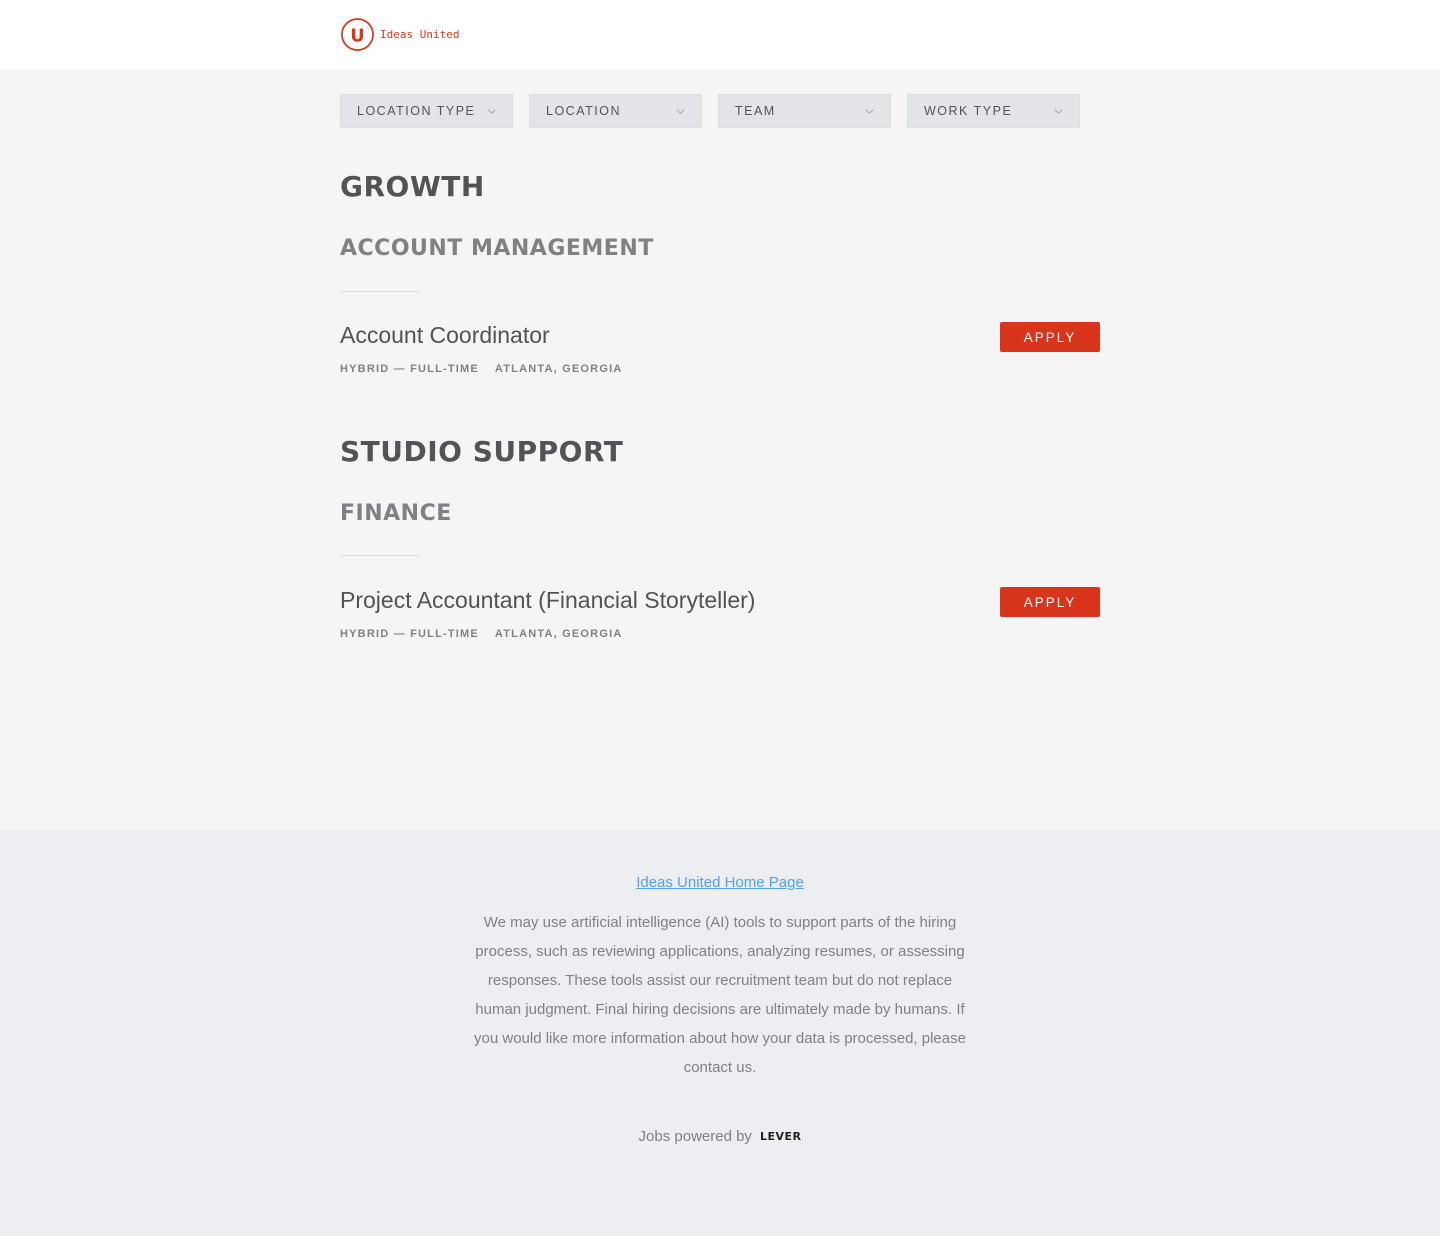  I want to click on logo-letter: U, so click(357, 36).